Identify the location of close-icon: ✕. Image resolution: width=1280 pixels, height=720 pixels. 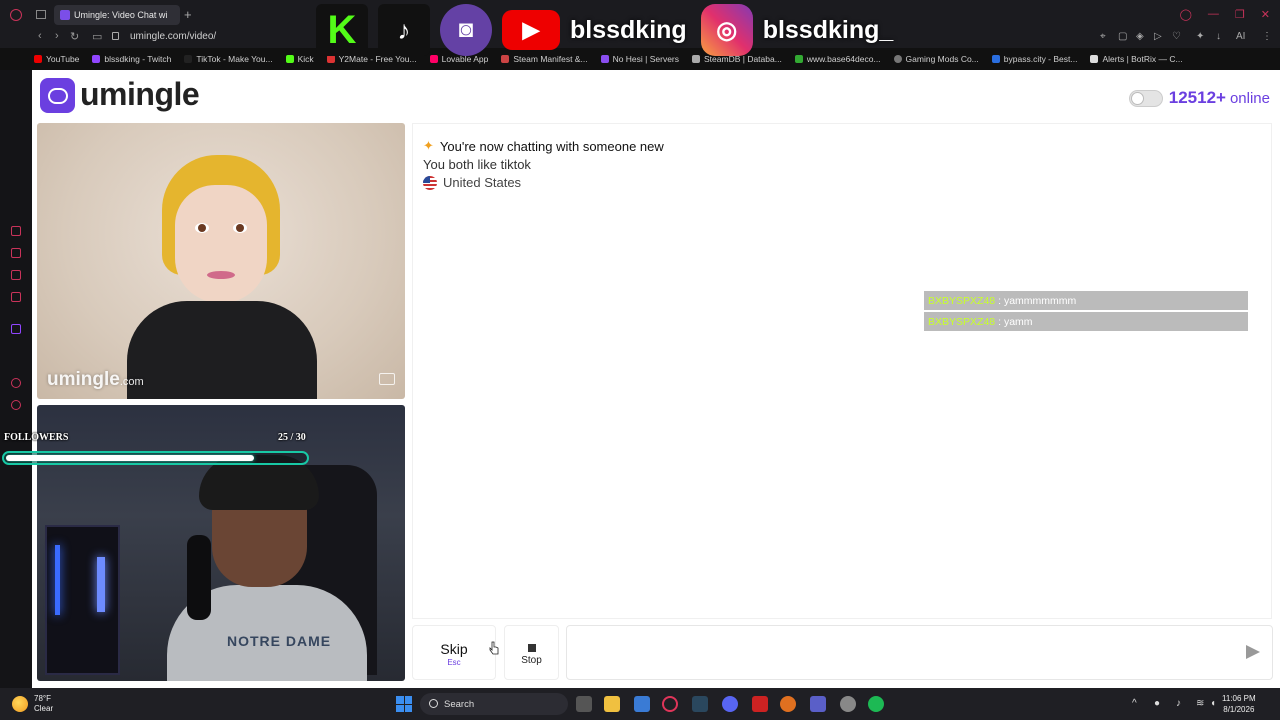
(1265, 14).